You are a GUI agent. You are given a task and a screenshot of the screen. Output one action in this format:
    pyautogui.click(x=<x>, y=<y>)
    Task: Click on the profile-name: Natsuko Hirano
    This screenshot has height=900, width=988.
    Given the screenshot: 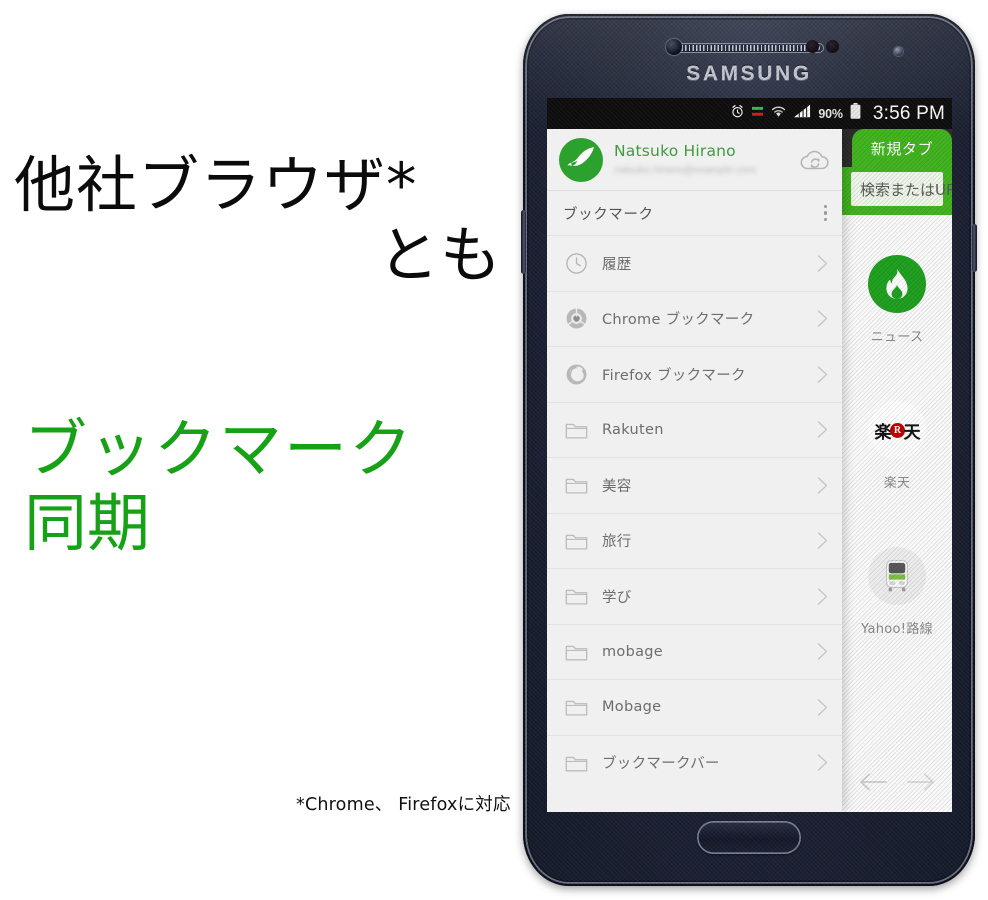 What is the action you would take?
    pyautogui.click(x=675, y=151)
    